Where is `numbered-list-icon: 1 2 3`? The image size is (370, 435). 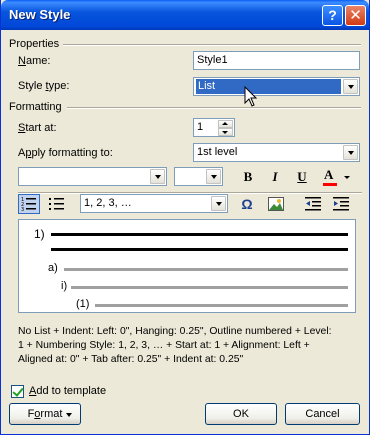
numbered-list-icon: 1 2 3 is located at coordinates (28, 205).